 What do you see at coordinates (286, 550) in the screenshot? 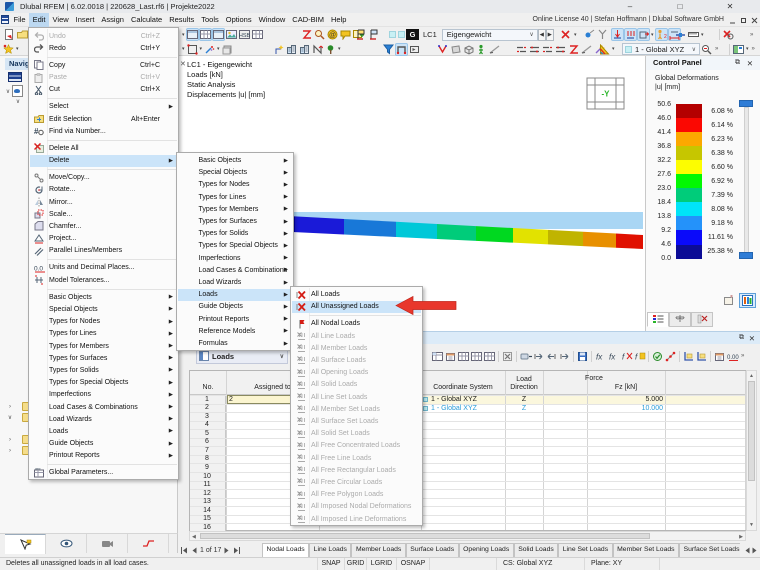
I see `table-tab-nodal-loads: Nodal Loads` at bounding box center [286, 550].